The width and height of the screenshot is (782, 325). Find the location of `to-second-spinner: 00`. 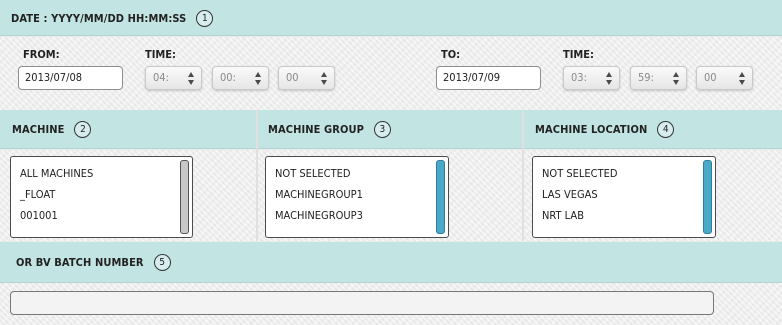

to-second-spinner: 00 is located at coordinates (724, 78).